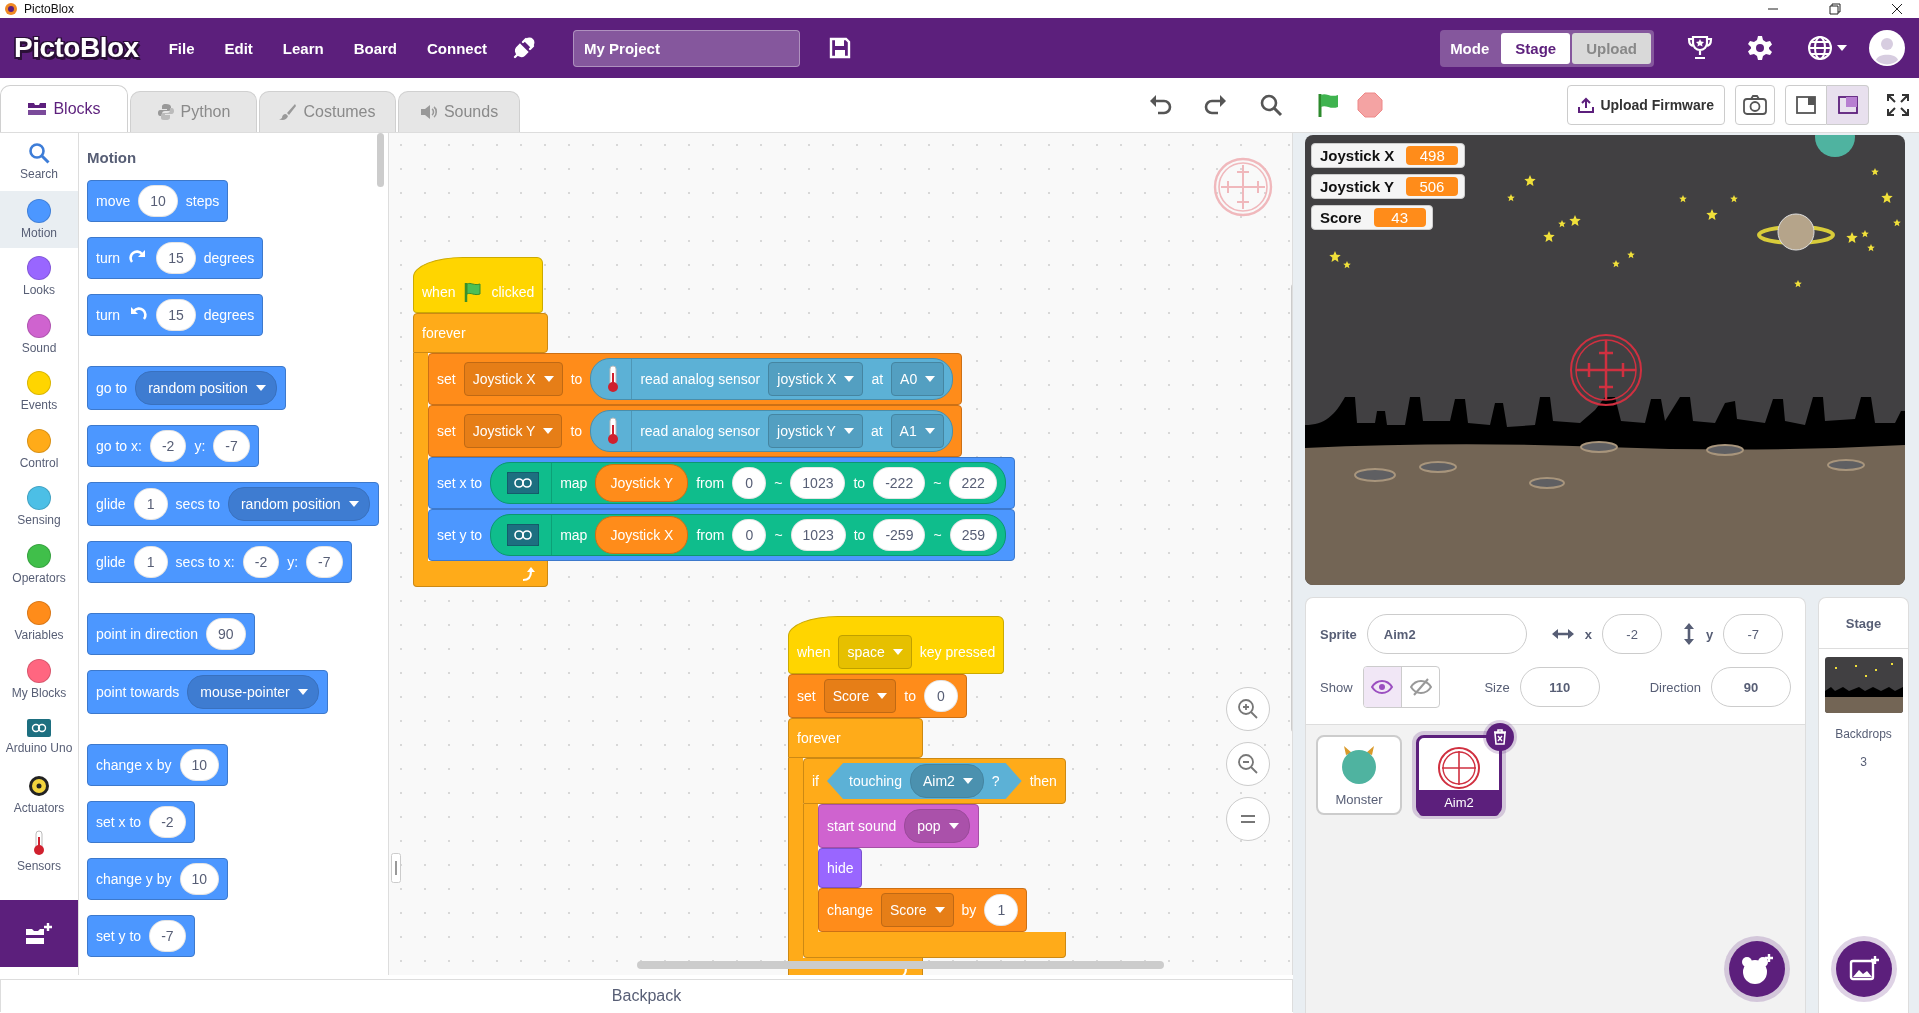 The height and width of the screenshot is (1013, 1919). What do you see at coordinates (1536, 48) in the screenshot?
I see `mode-option: Stage` at bounding box center [1536, 48].